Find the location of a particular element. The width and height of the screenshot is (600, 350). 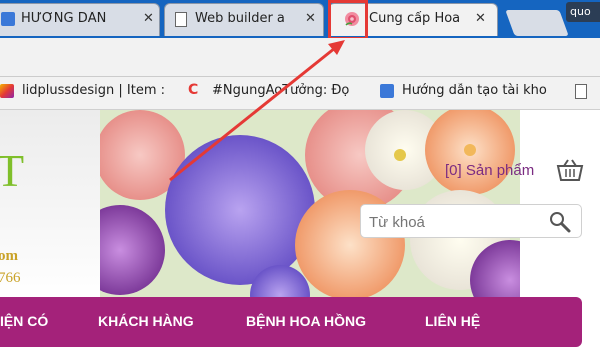

nav-item-hien-co: IỆN CÓ is located at coordinates (24, 321).